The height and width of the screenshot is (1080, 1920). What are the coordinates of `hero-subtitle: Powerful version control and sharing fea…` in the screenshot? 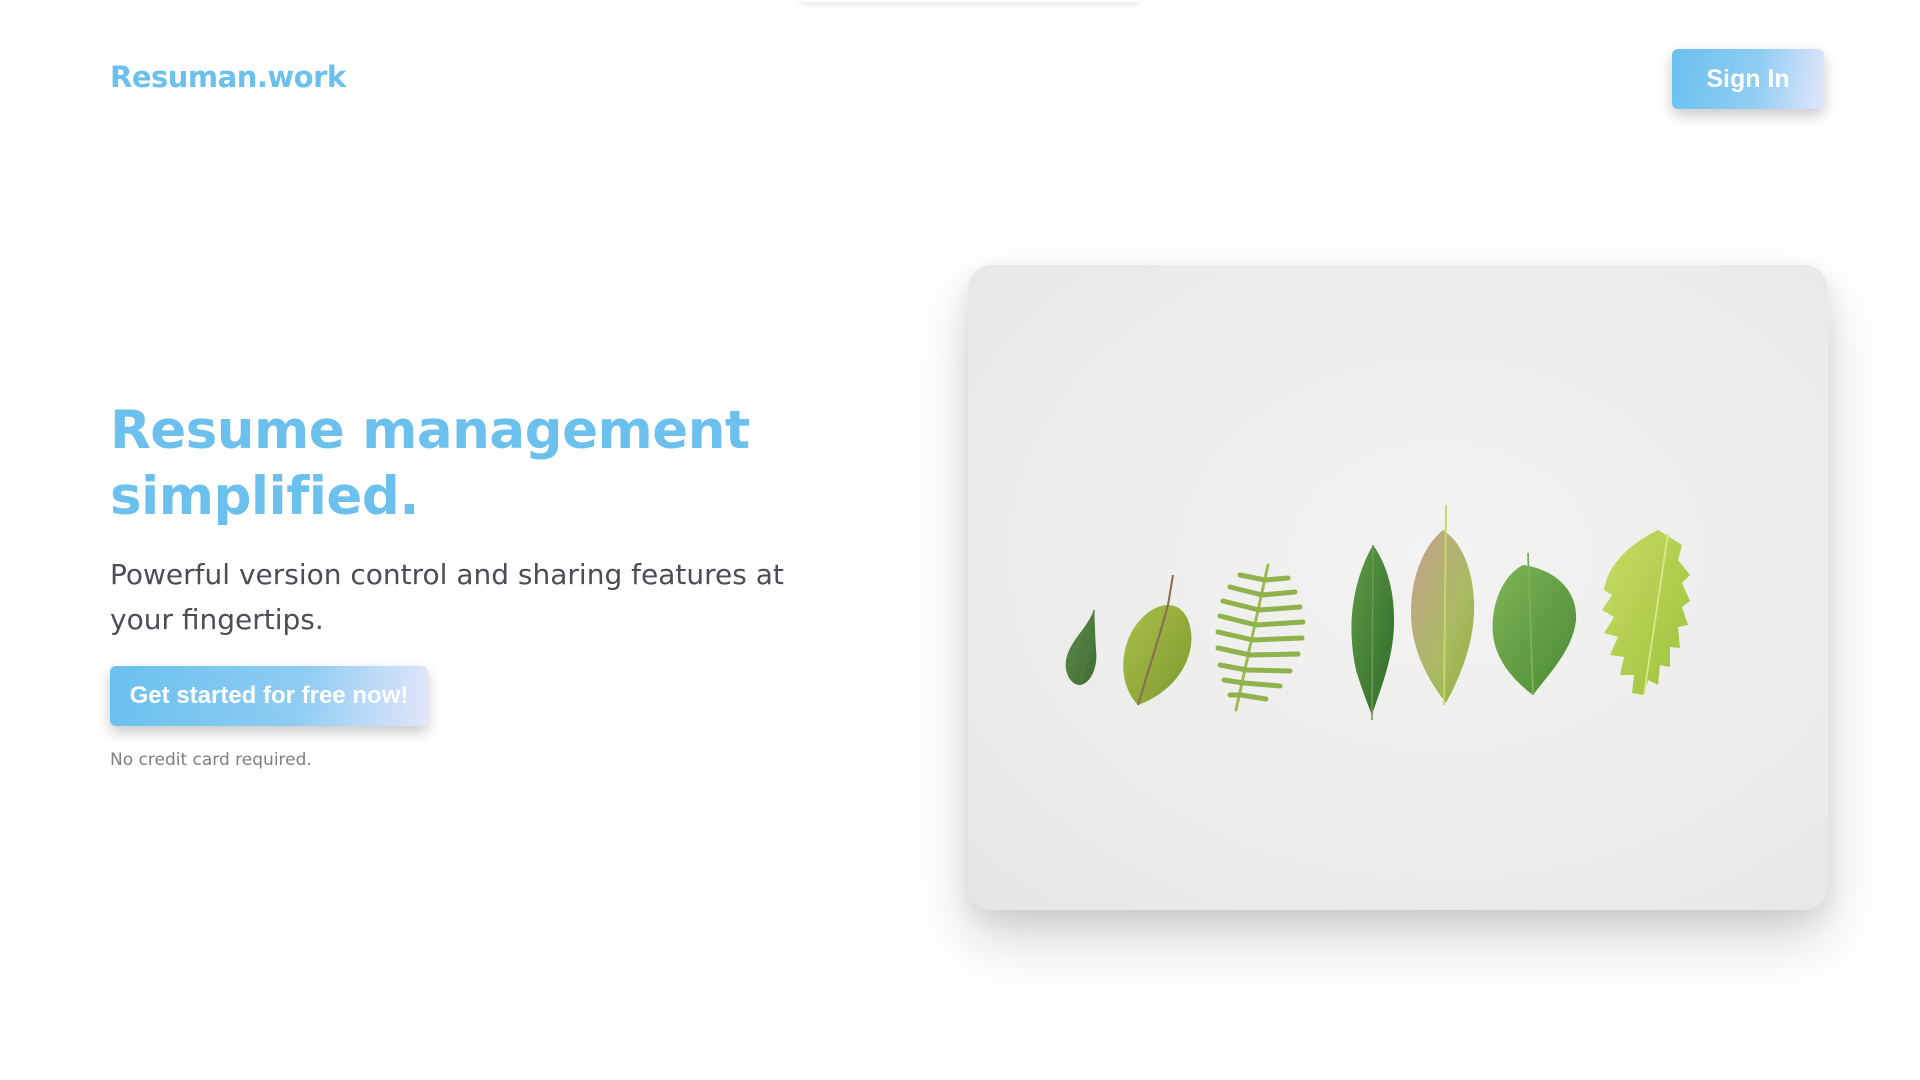 It's located at (447, 597).